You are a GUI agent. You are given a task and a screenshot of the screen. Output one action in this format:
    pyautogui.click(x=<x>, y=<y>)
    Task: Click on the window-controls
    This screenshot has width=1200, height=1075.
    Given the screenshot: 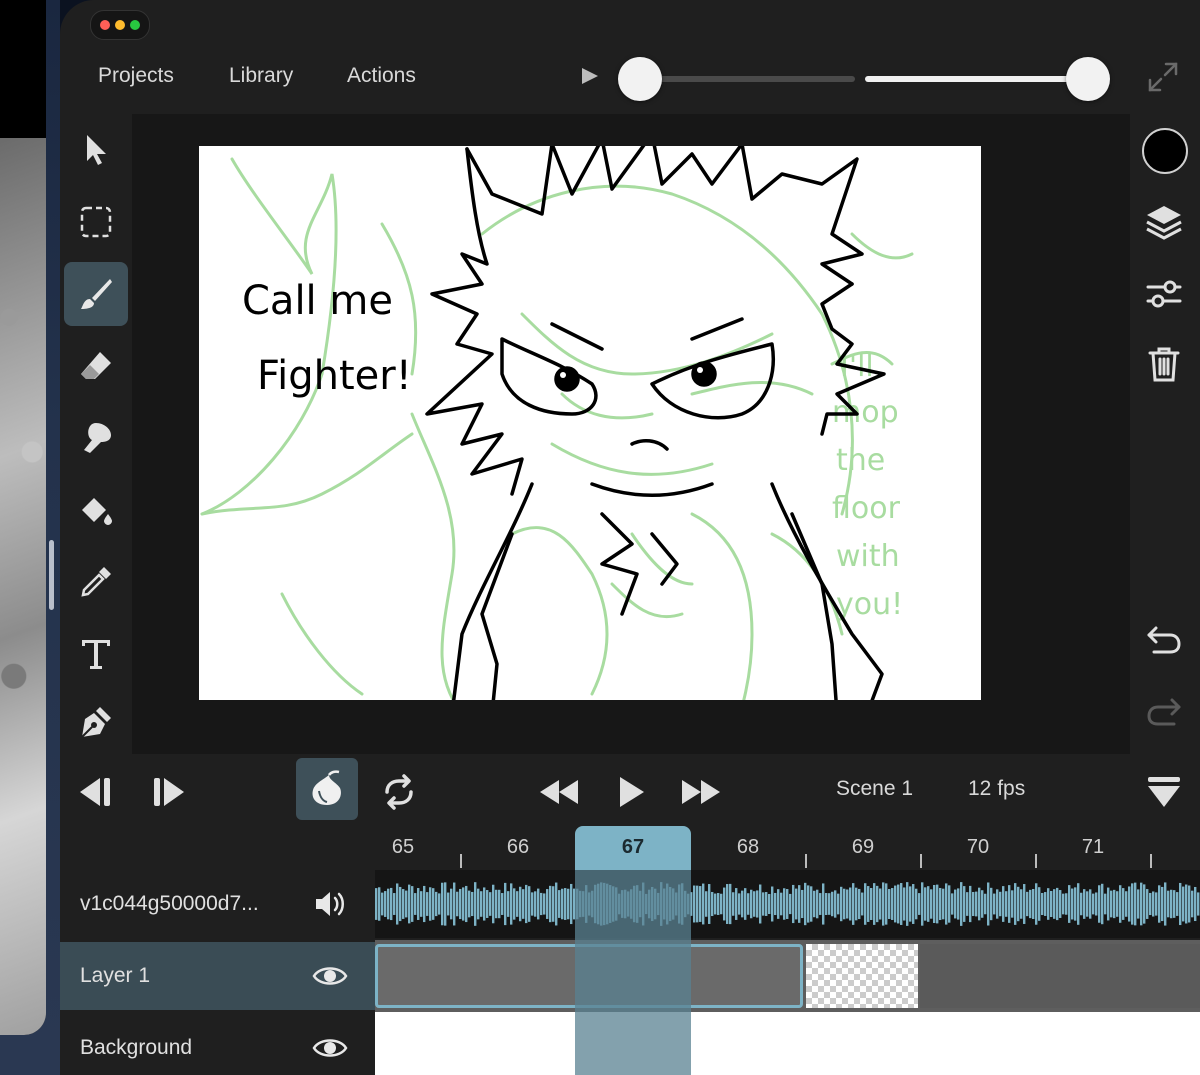 What is the action you would take?
    pyautogui.click(x=120, y=25)
    